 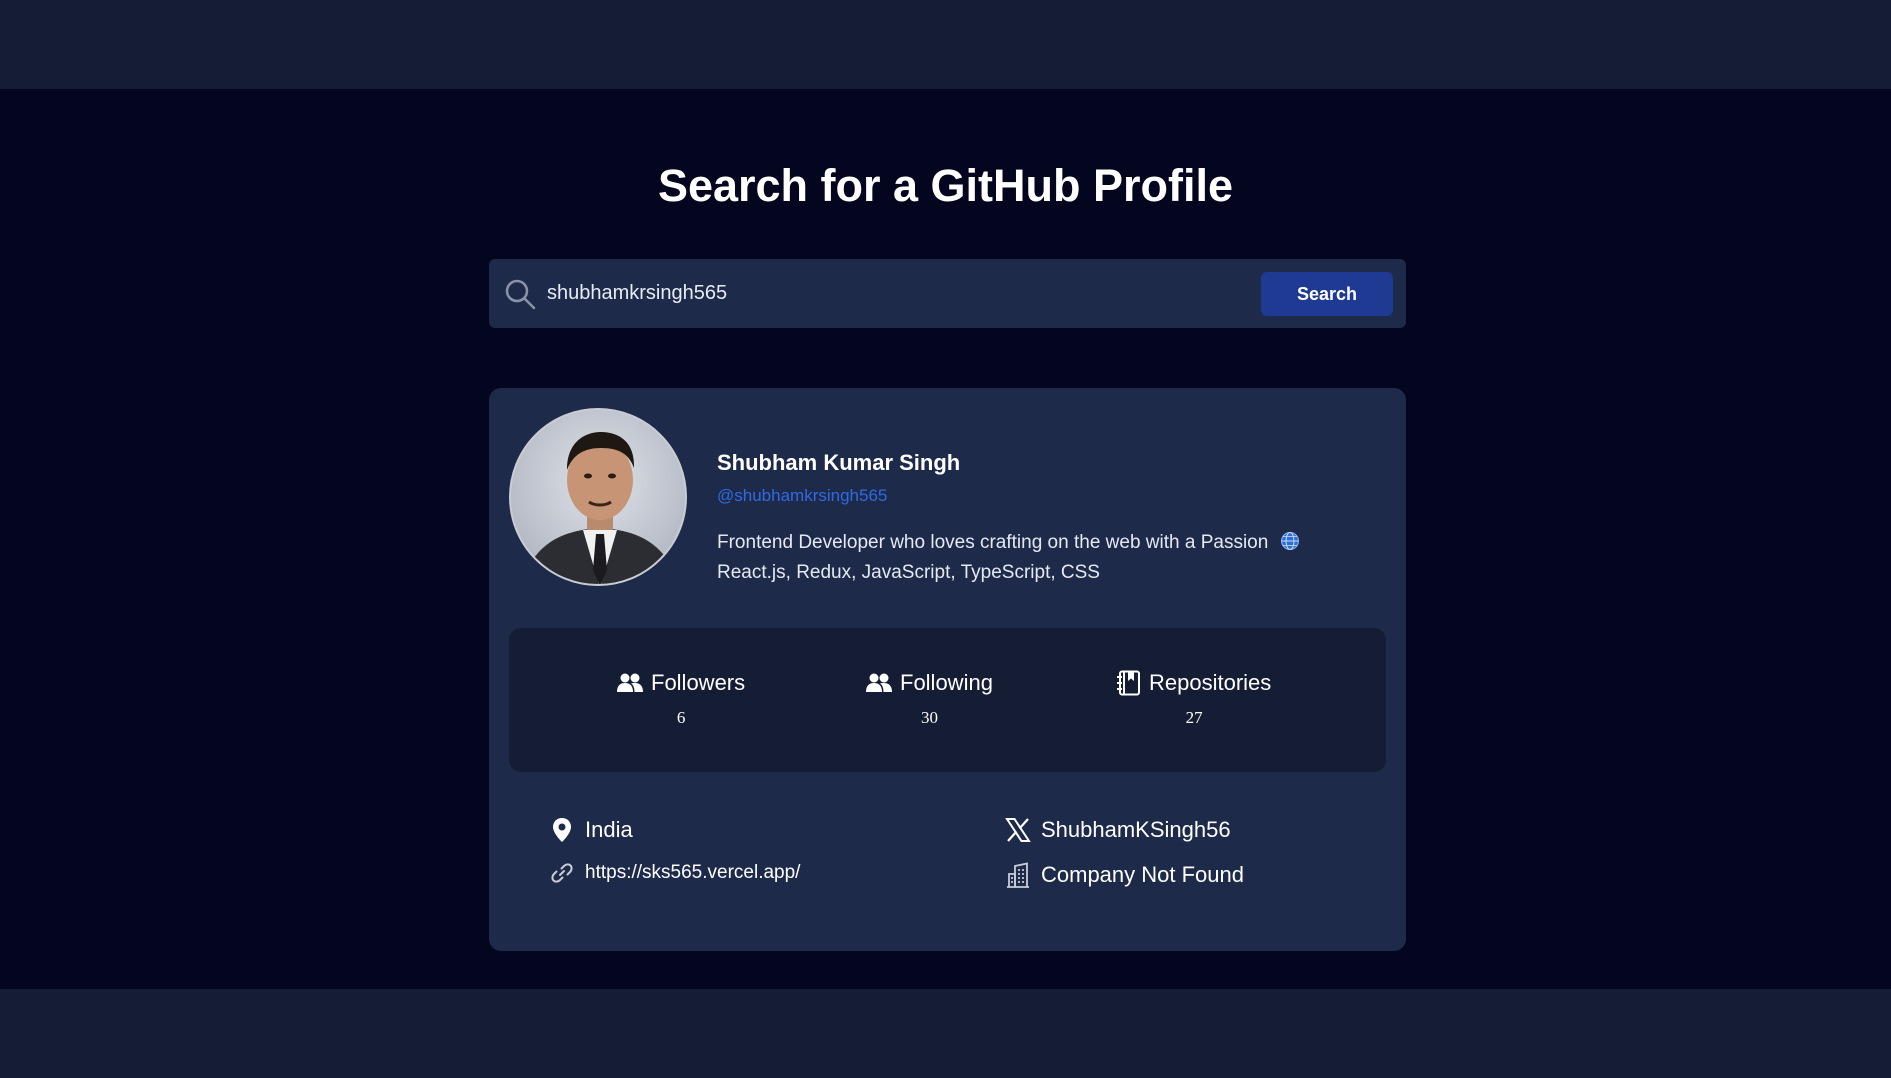 What do you see at coordinates (681, 699) in the screenshot?
I see `stat-followers: Followers 6` at bounding box center [681, 699].